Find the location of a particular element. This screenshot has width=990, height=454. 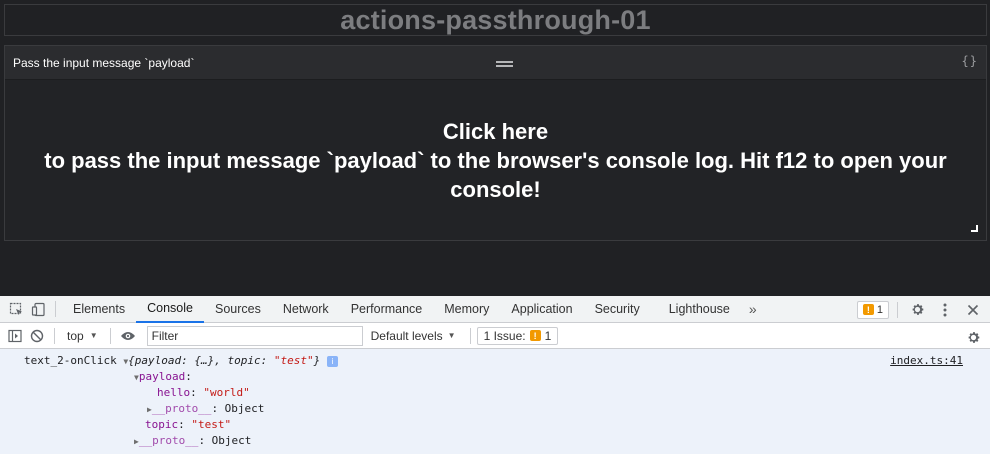

dashboard-title: actions-passthrough-01 is located at coordinates (495, 19).